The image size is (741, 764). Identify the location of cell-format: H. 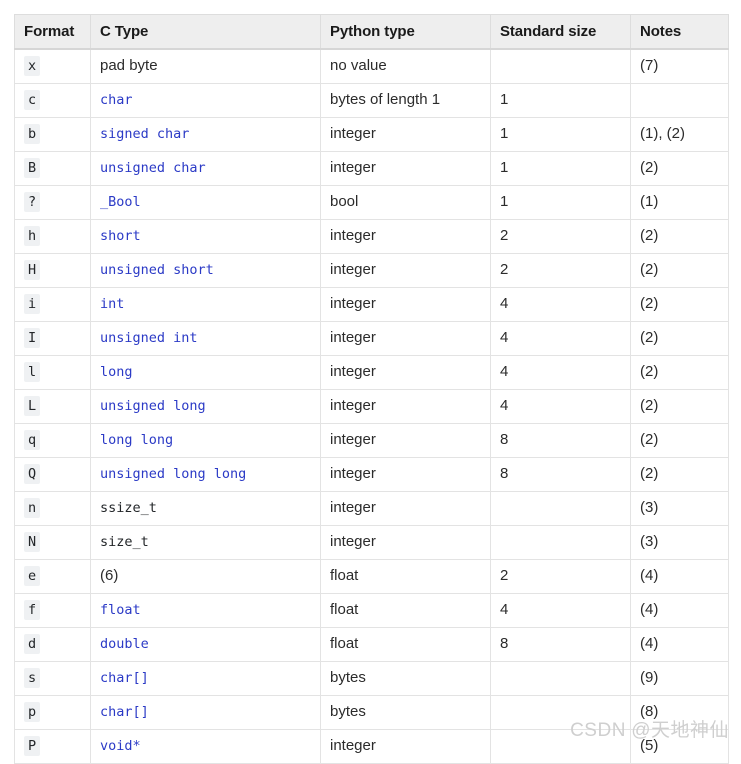
(52, 270).